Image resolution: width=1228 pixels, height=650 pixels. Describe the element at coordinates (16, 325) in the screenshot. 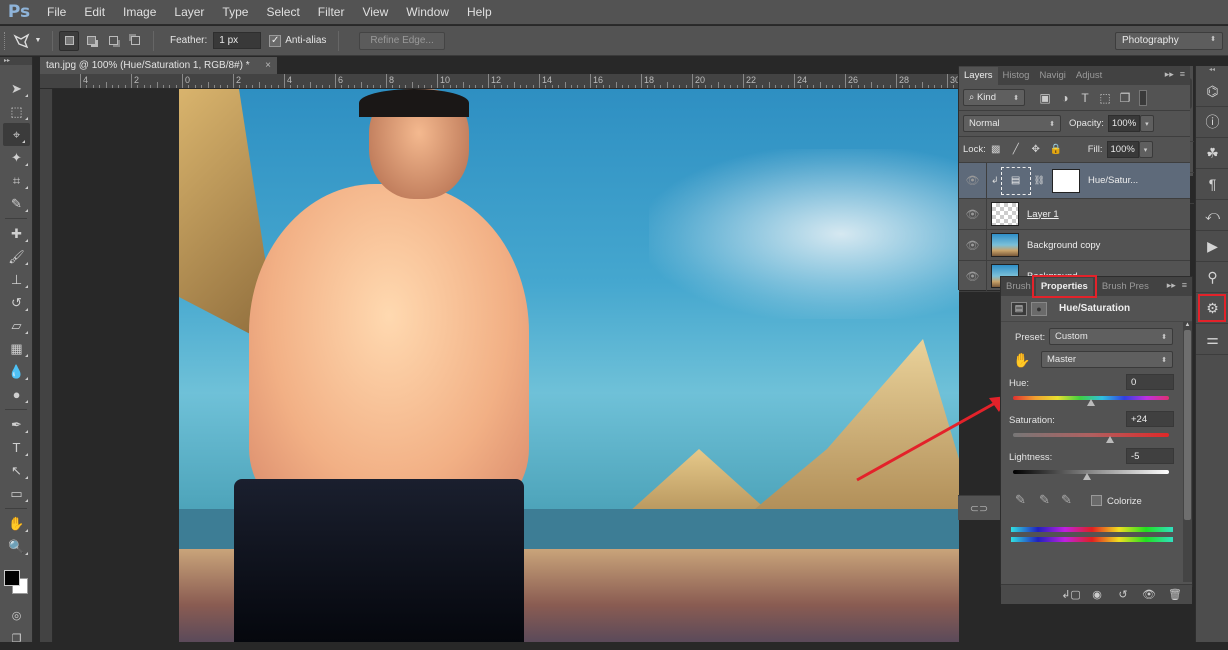

I see `eraser-tool: ▱` at that location.